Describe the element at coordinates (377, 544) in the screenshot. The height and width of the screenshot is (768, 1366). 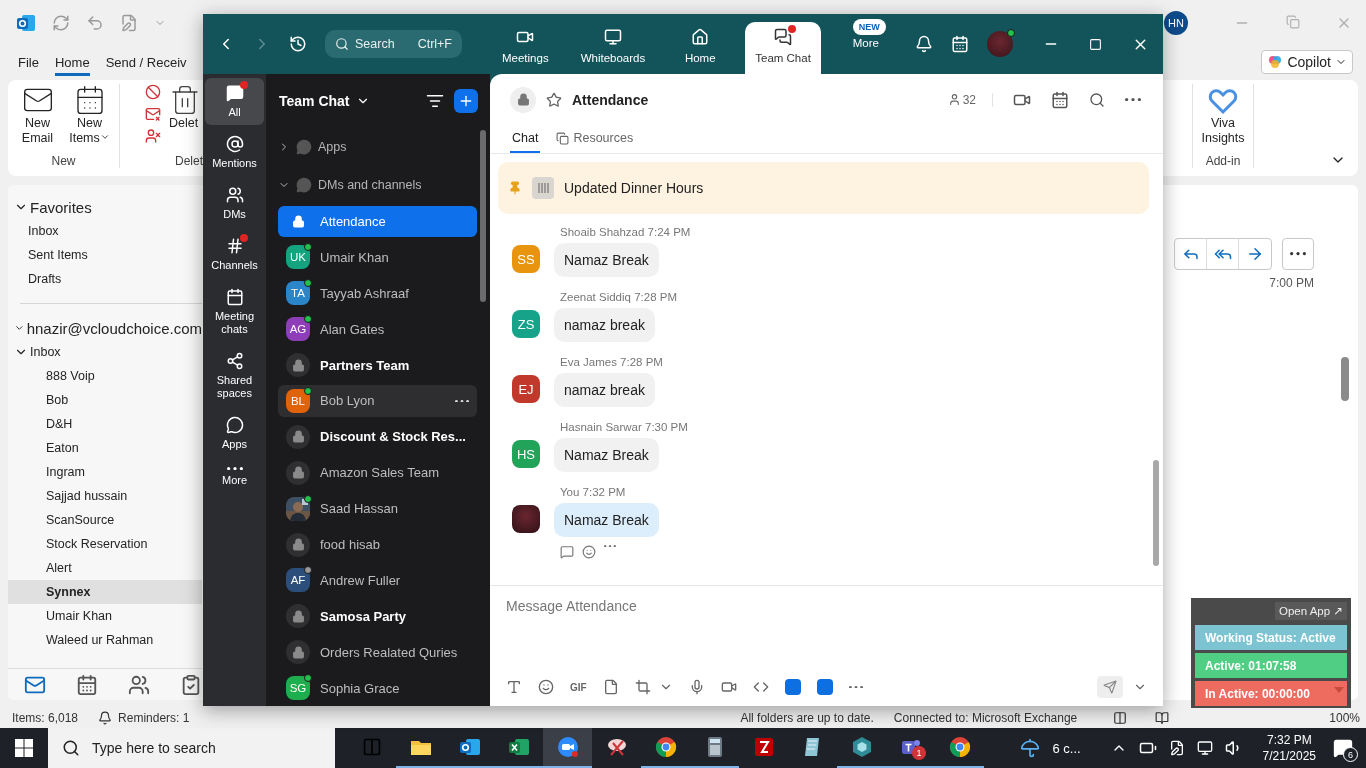
I see `chat-list-item: food hisab` at that location.